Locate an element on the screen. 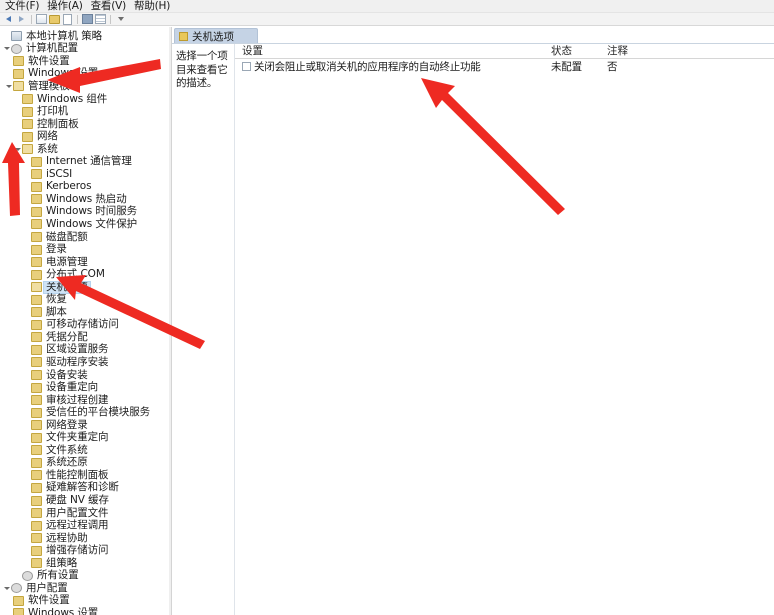  tree-node-label: 远程过程调用 is located at coordinates (77, 525).